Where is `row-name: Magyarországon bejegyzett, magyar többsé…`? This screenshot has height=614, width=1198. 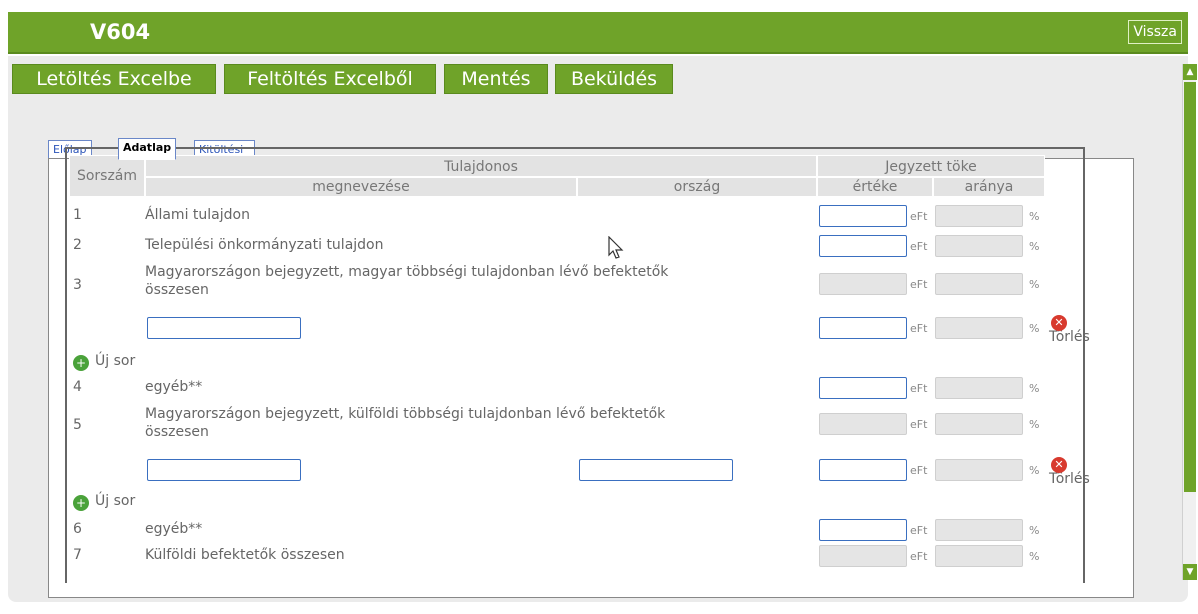
row-name: Magyarországon bejegyzett, magyar többsé… is located at coordinates (407, 272).